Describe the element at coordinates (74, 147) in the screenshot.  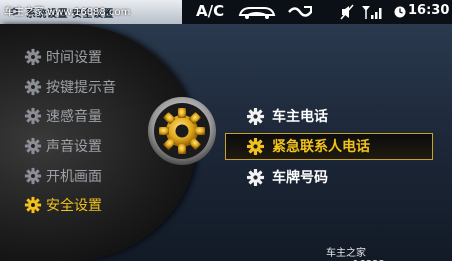
I see `menu-item-label: 声音设置` at that location.